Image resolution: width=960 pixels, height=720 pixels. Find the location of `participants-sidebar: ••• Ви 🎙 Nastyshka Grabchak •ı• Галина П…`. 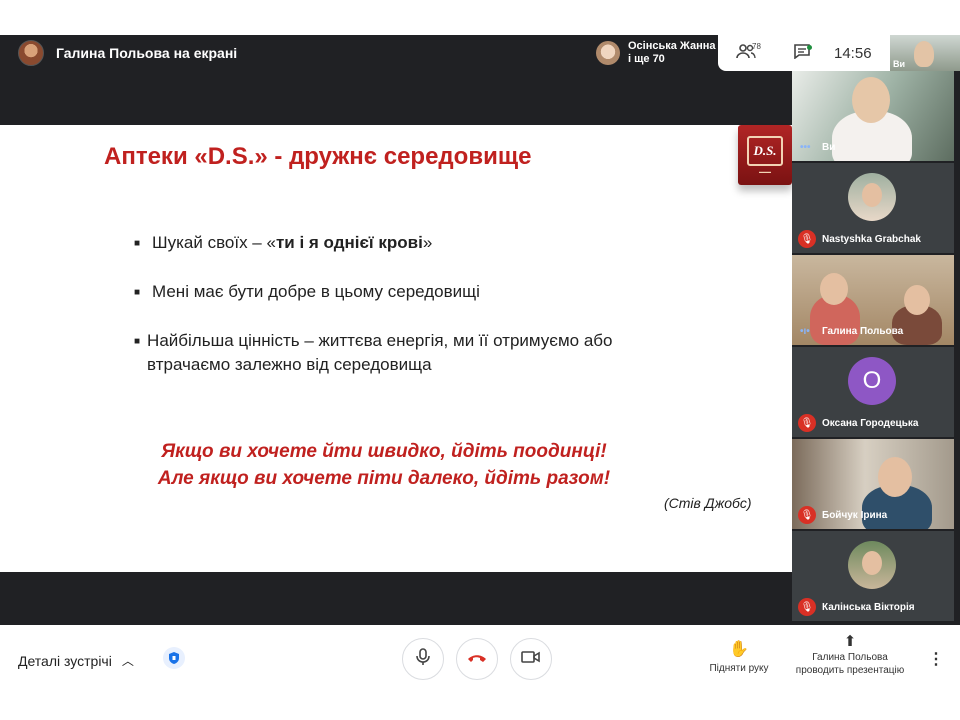

participants-sidebar: ••• Ви 🎙 Nastyshka Grabchak •ı• Галина П… is located at coordinates (876, 348).